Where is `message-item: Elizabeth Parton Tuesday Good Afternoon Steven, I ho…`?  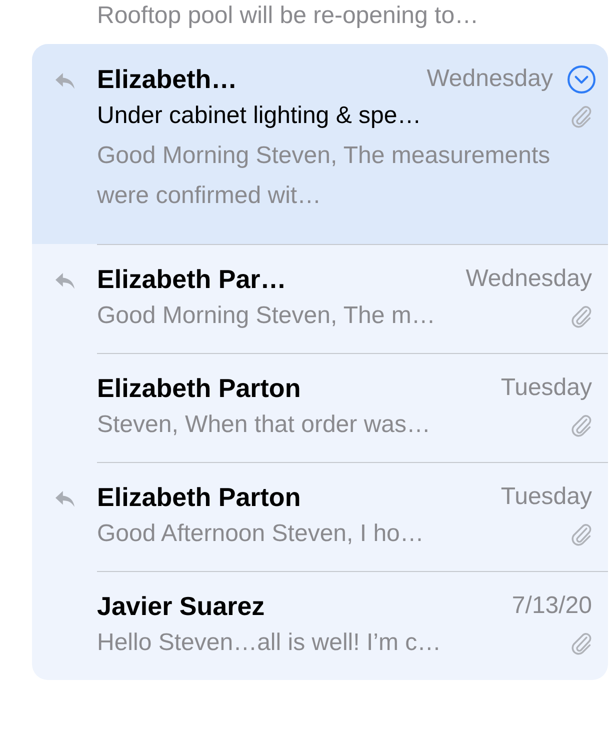 message-item: Elizabeth Parton Tuesday Good Afternoon Steven, I ho… is located at coordinates (320, 516).